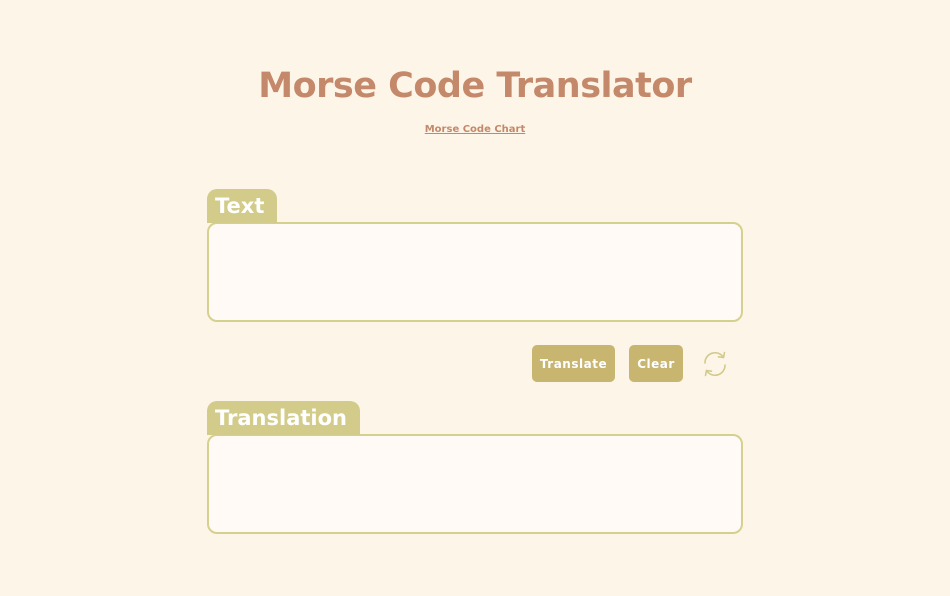  What do you see at coordinates (283, 418) in the screenshot?
I see `translation-label: Translation` at bounding box center [283, 418].